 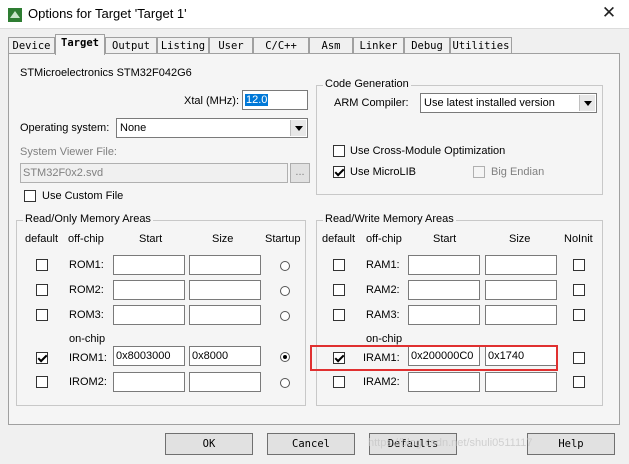 What do you see at coordinates (371, 103) in the screenshot?
I see `compiler-label: ARM Compiler:` at bounding box center [371, 103].